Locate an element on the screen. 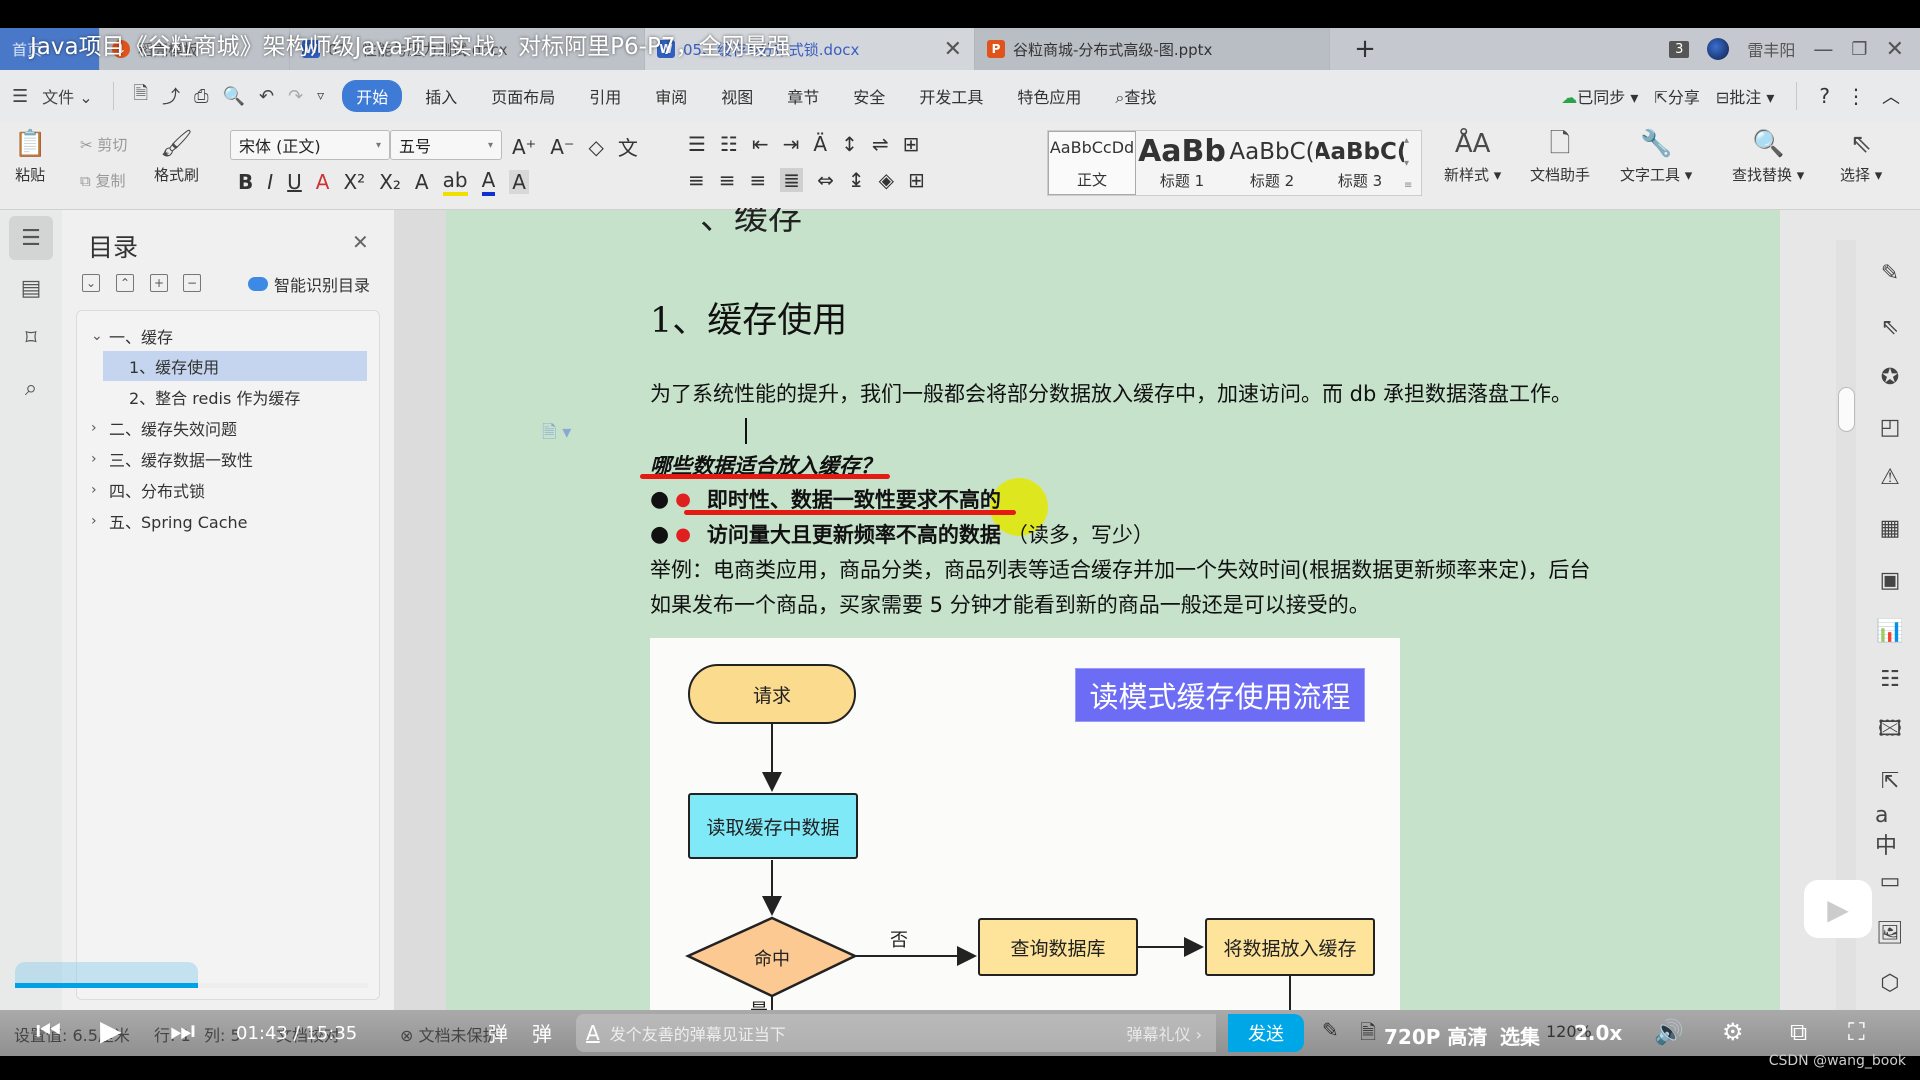 The image size is (1920, 1080). font-color-button: A is located at coordinates (488, 182).